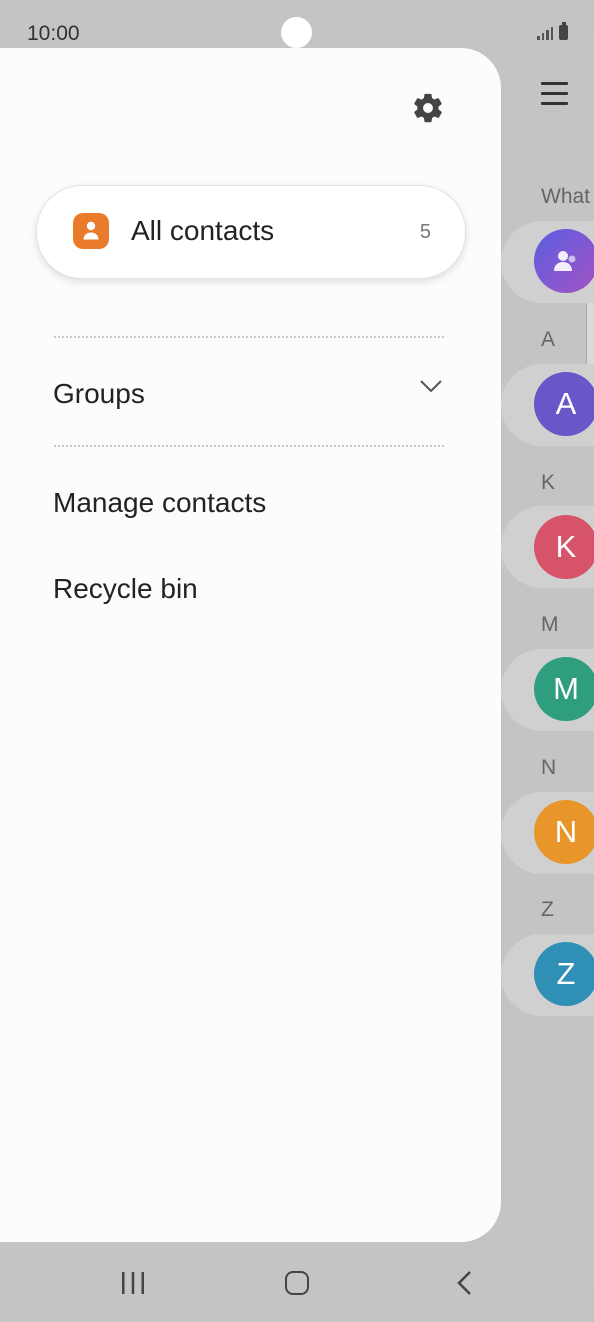 This screenshot has width=594, height=1322. What do you see at coordinates (296, 32) in the screenshot?
I see `front-camera` at bounding box center [296, 32].